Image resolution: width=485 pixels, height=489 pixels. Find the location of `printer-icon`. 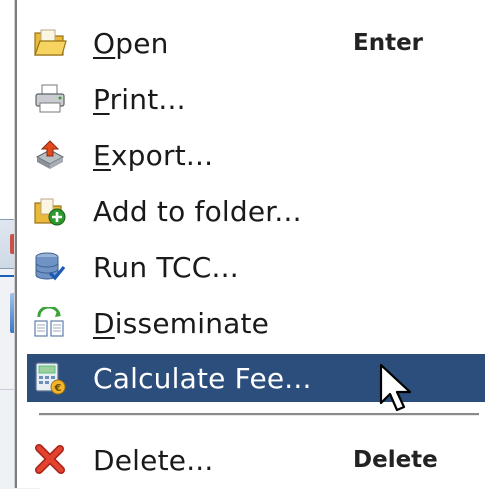

printer-icon is located at coordinates (50, 99).